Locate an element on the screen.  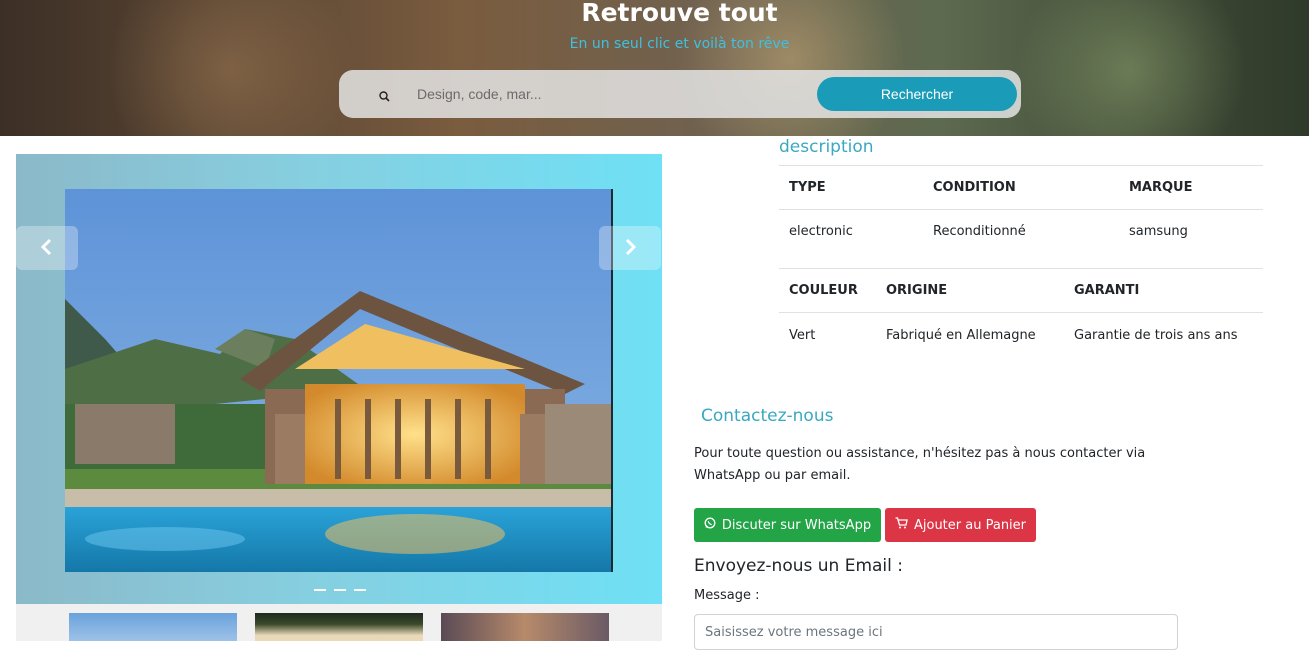
spec-value-warranty: Garantie de trois ans ans is located at coordinates (1156, 335).